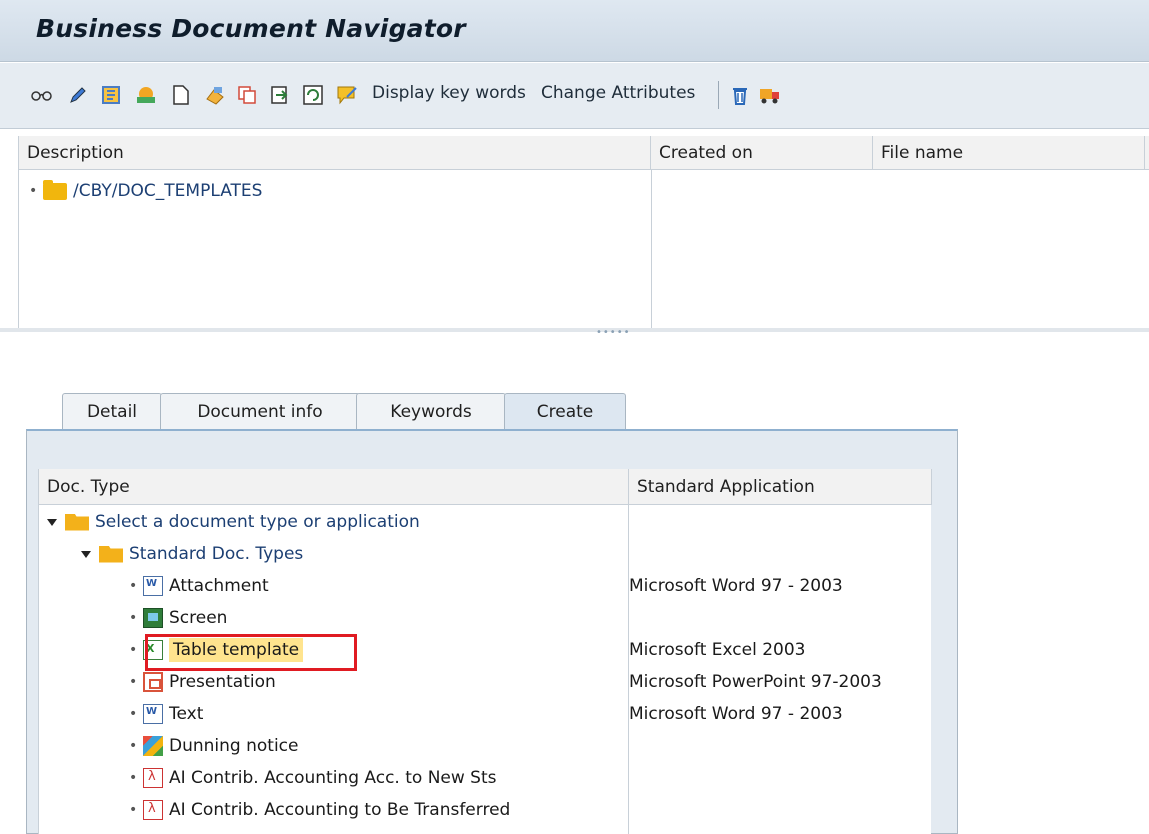 This screenshot has height=834, width=1149. I want to click on highlight-annotation-box, so click(251, 652).